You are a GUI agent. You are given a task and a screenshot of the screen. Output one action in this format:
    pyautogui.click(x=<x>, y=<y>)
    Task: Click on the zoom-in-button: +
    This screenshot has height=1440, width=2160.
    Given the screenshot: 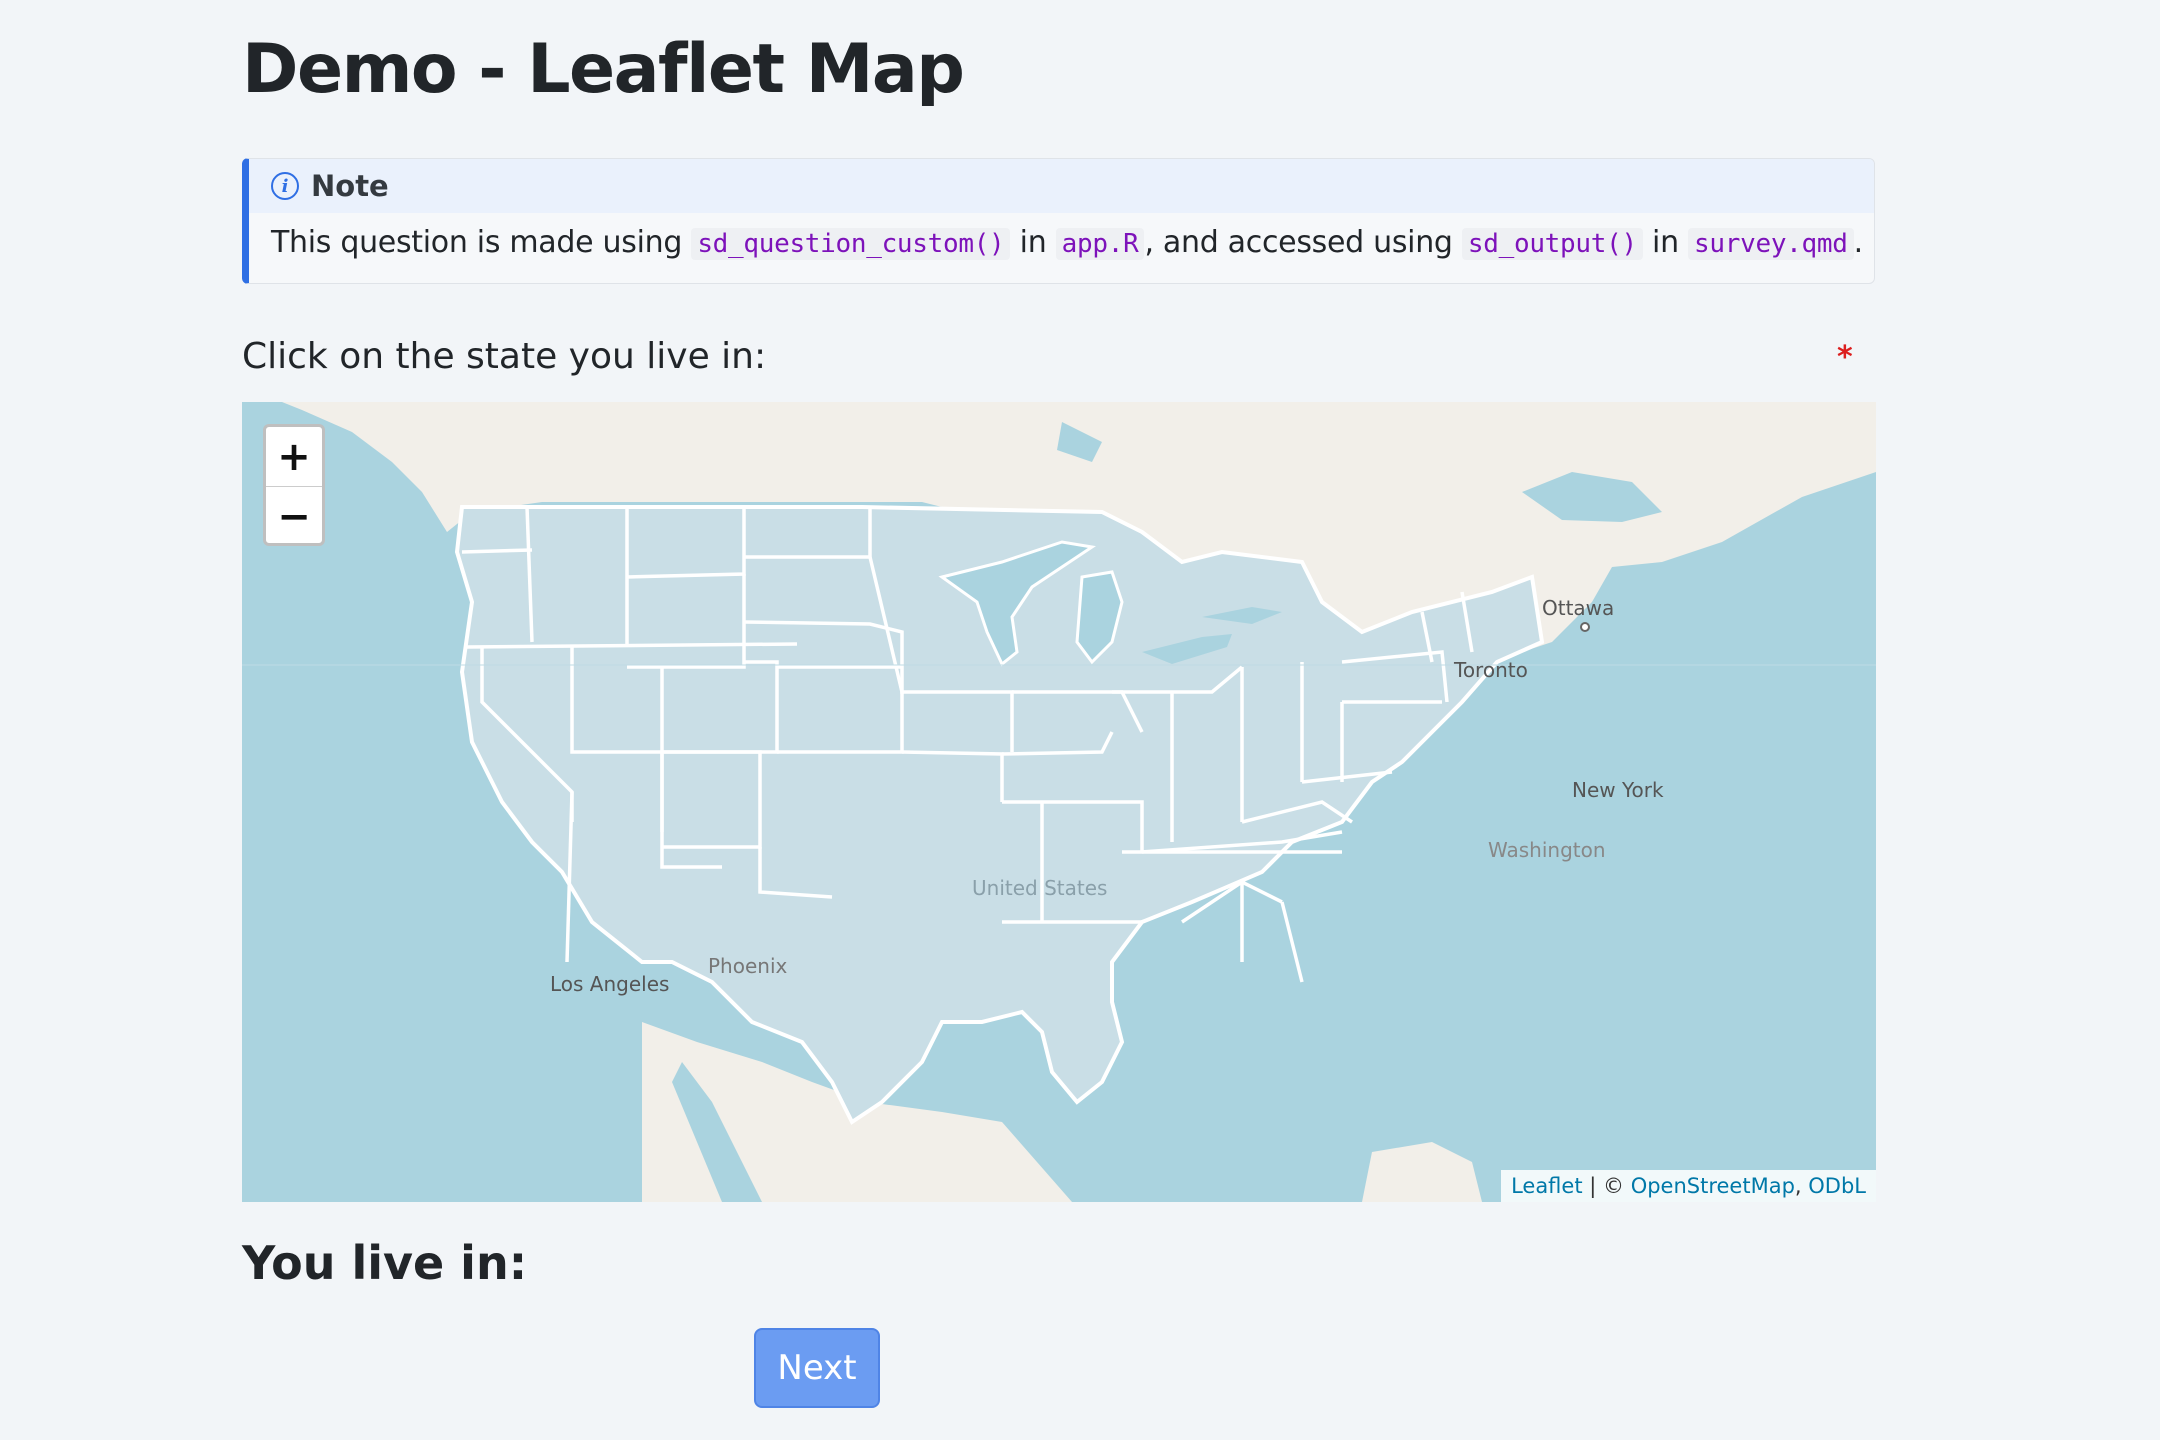 What is the action you would take?
    pyautogui.click(x=294, y=457)
    